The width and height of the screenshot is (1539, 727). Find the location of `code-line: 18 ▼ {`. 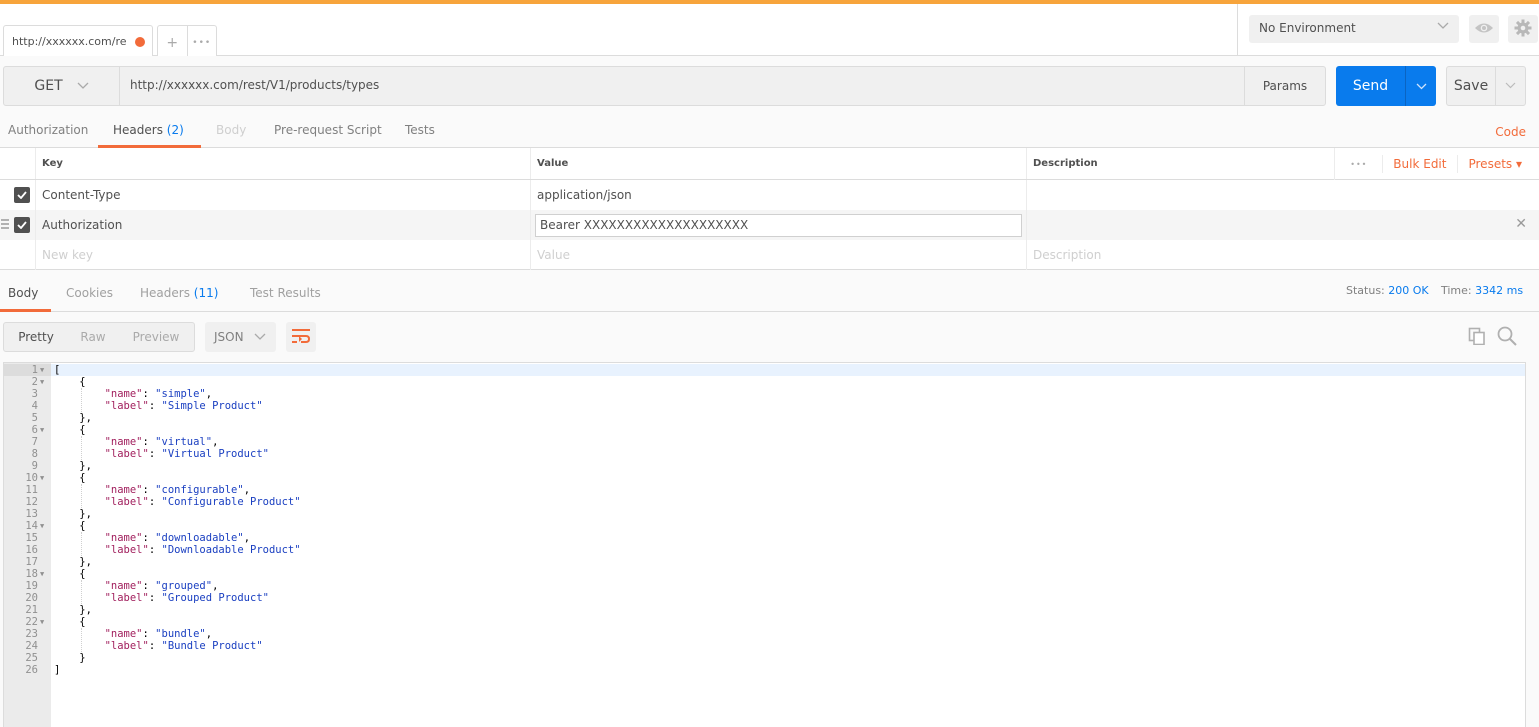

code-line: 18 ▼ { is located at coordinates (764, 574).